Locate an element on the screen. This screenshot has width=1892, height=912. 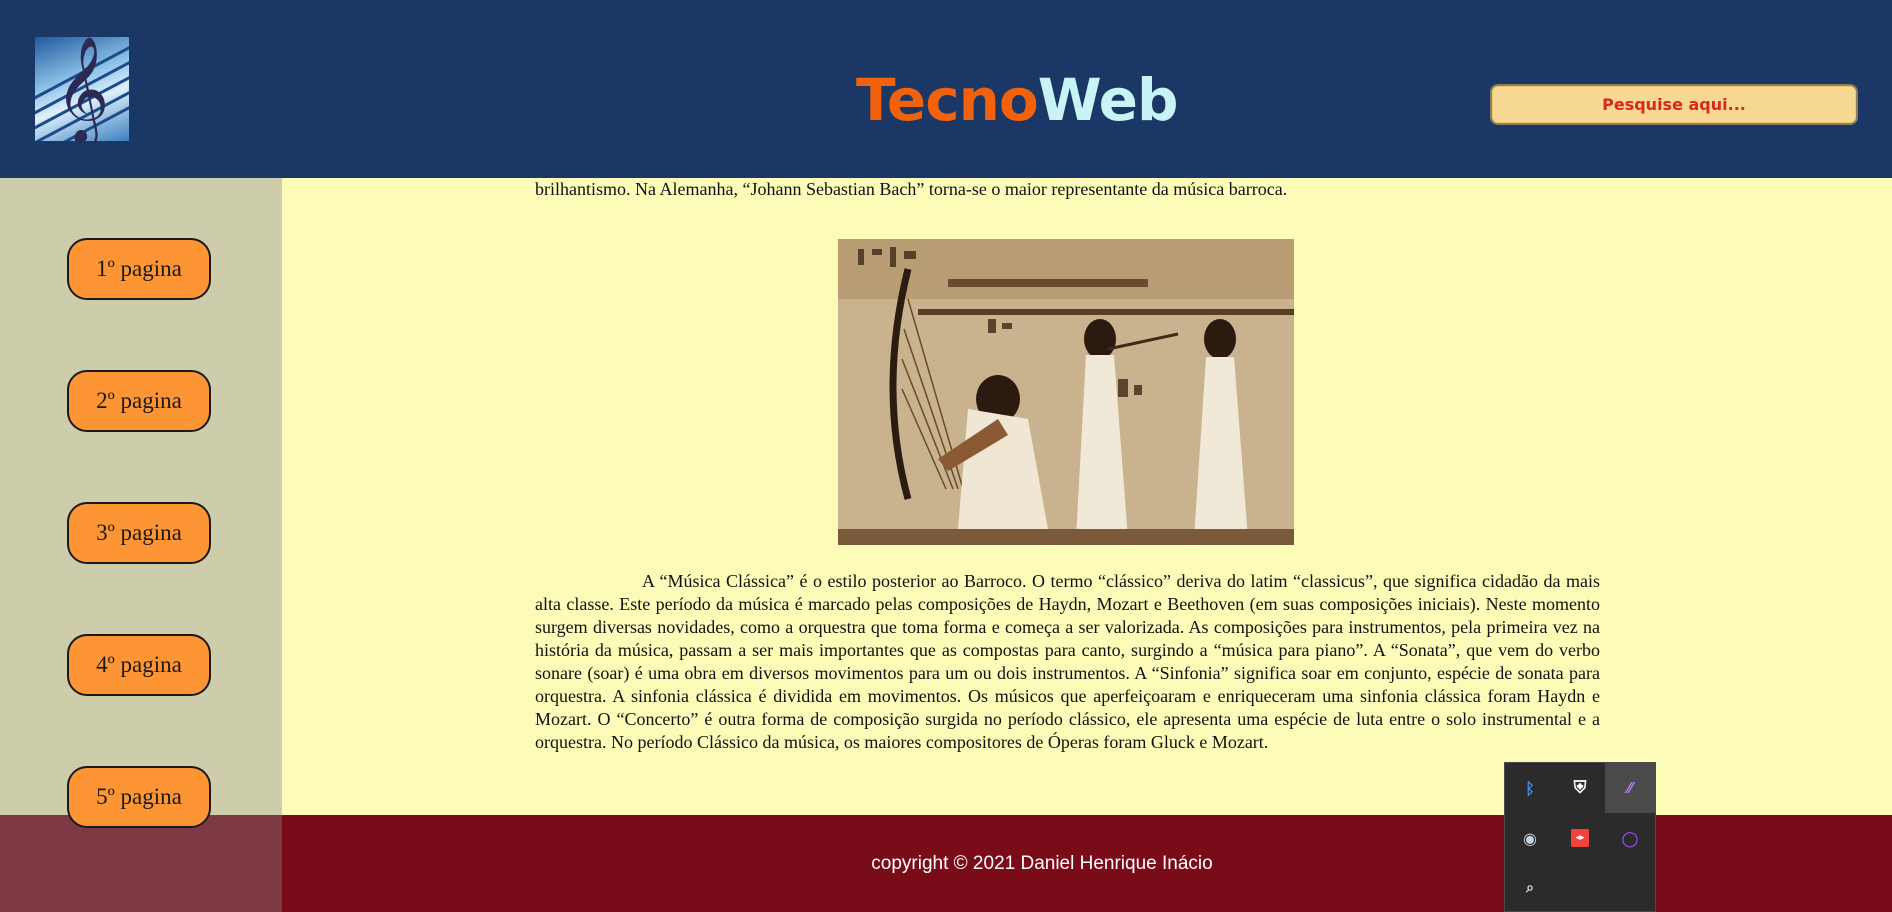
circle-app-icon: ○ is located at coordinates (1630, 838).